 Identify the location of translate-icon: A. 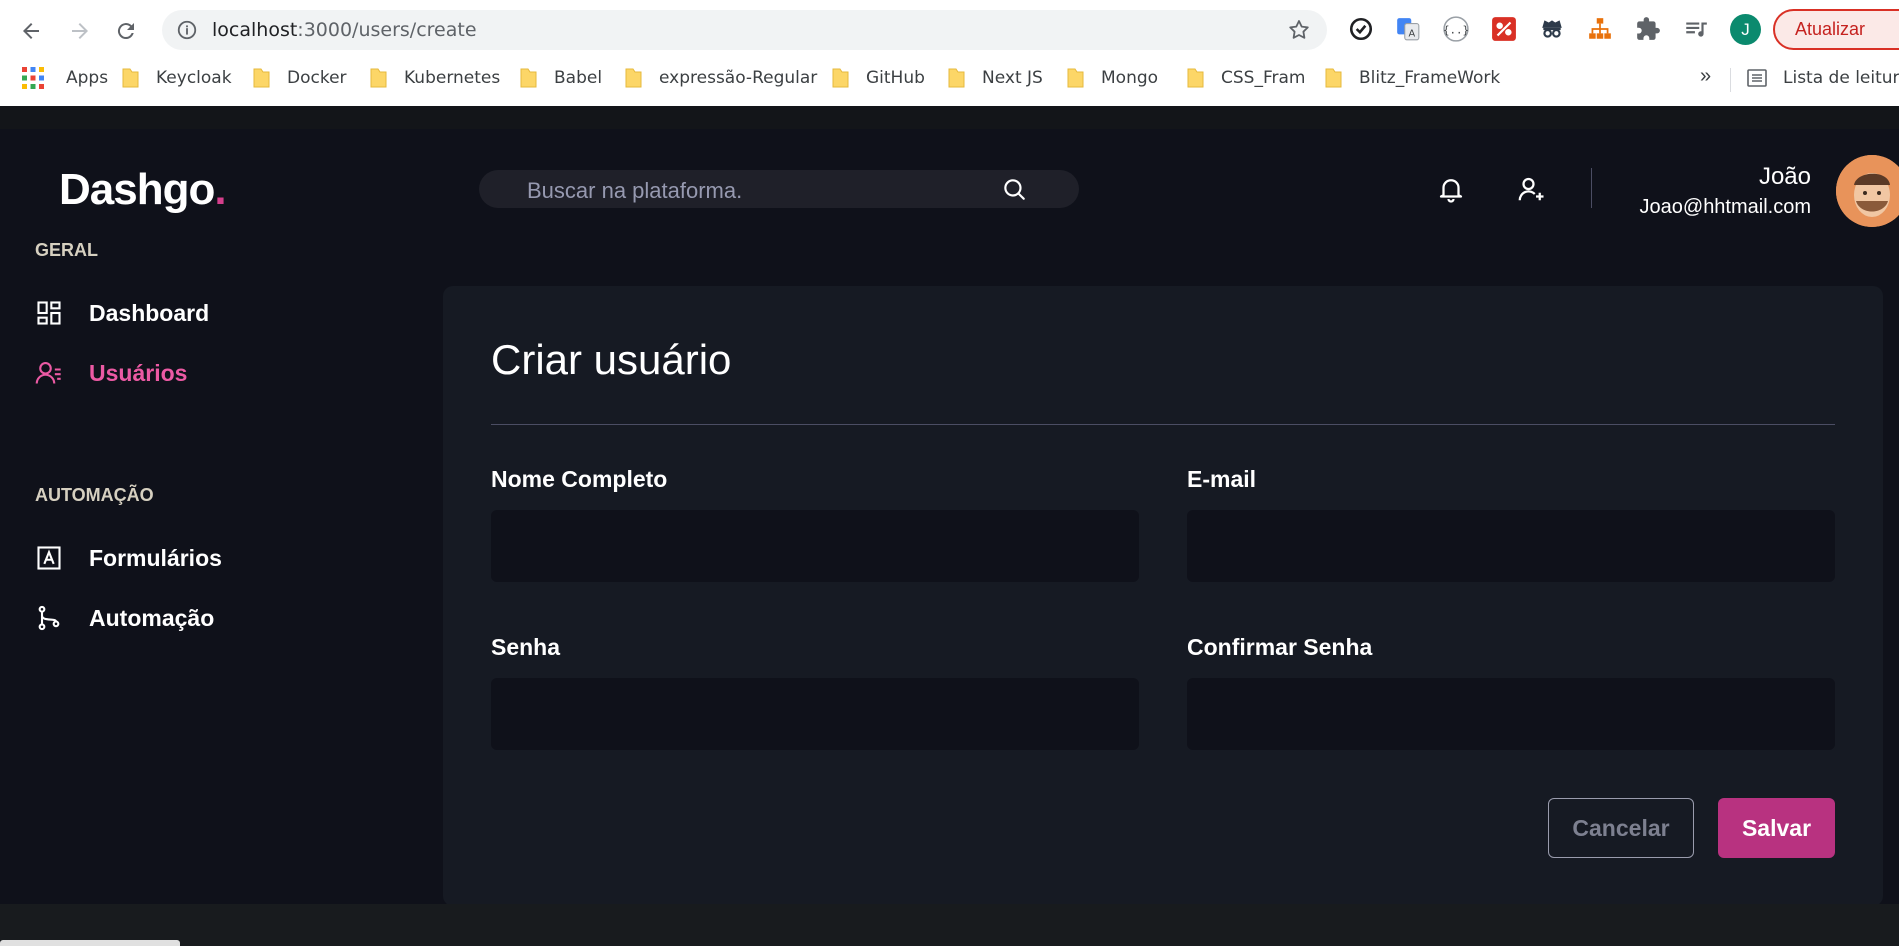
(1408, 29).